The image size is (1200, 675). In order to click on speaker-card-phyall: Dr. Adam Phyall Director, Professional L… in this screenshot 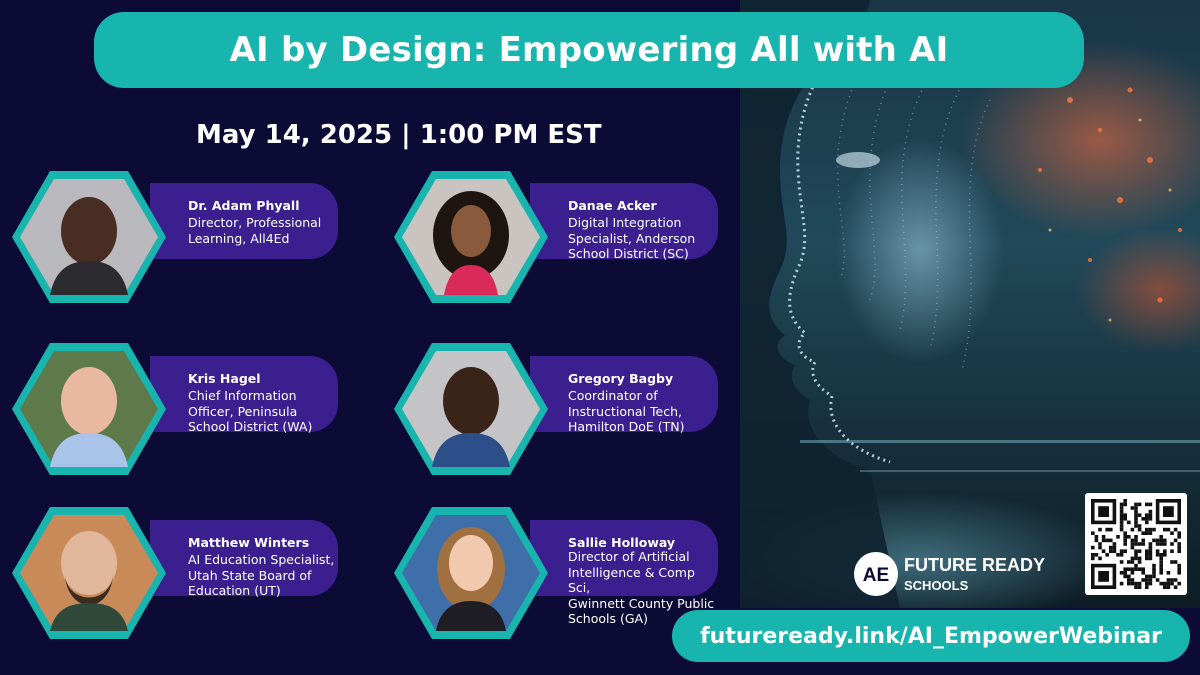, I will do `click(244, 221)`.